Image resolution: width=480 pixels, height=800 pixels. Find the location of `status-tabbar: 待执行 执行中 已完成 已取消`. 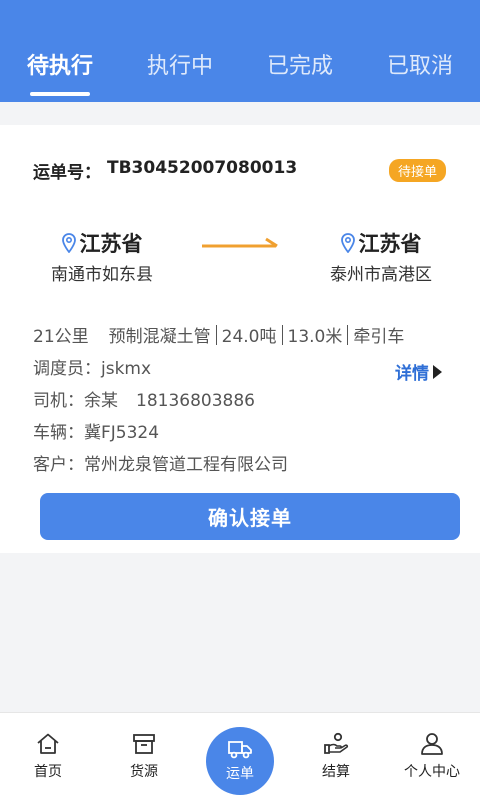

status-tabbar: 待执行 执行中 已完成 已取消 is located at coordinates (240, 51).